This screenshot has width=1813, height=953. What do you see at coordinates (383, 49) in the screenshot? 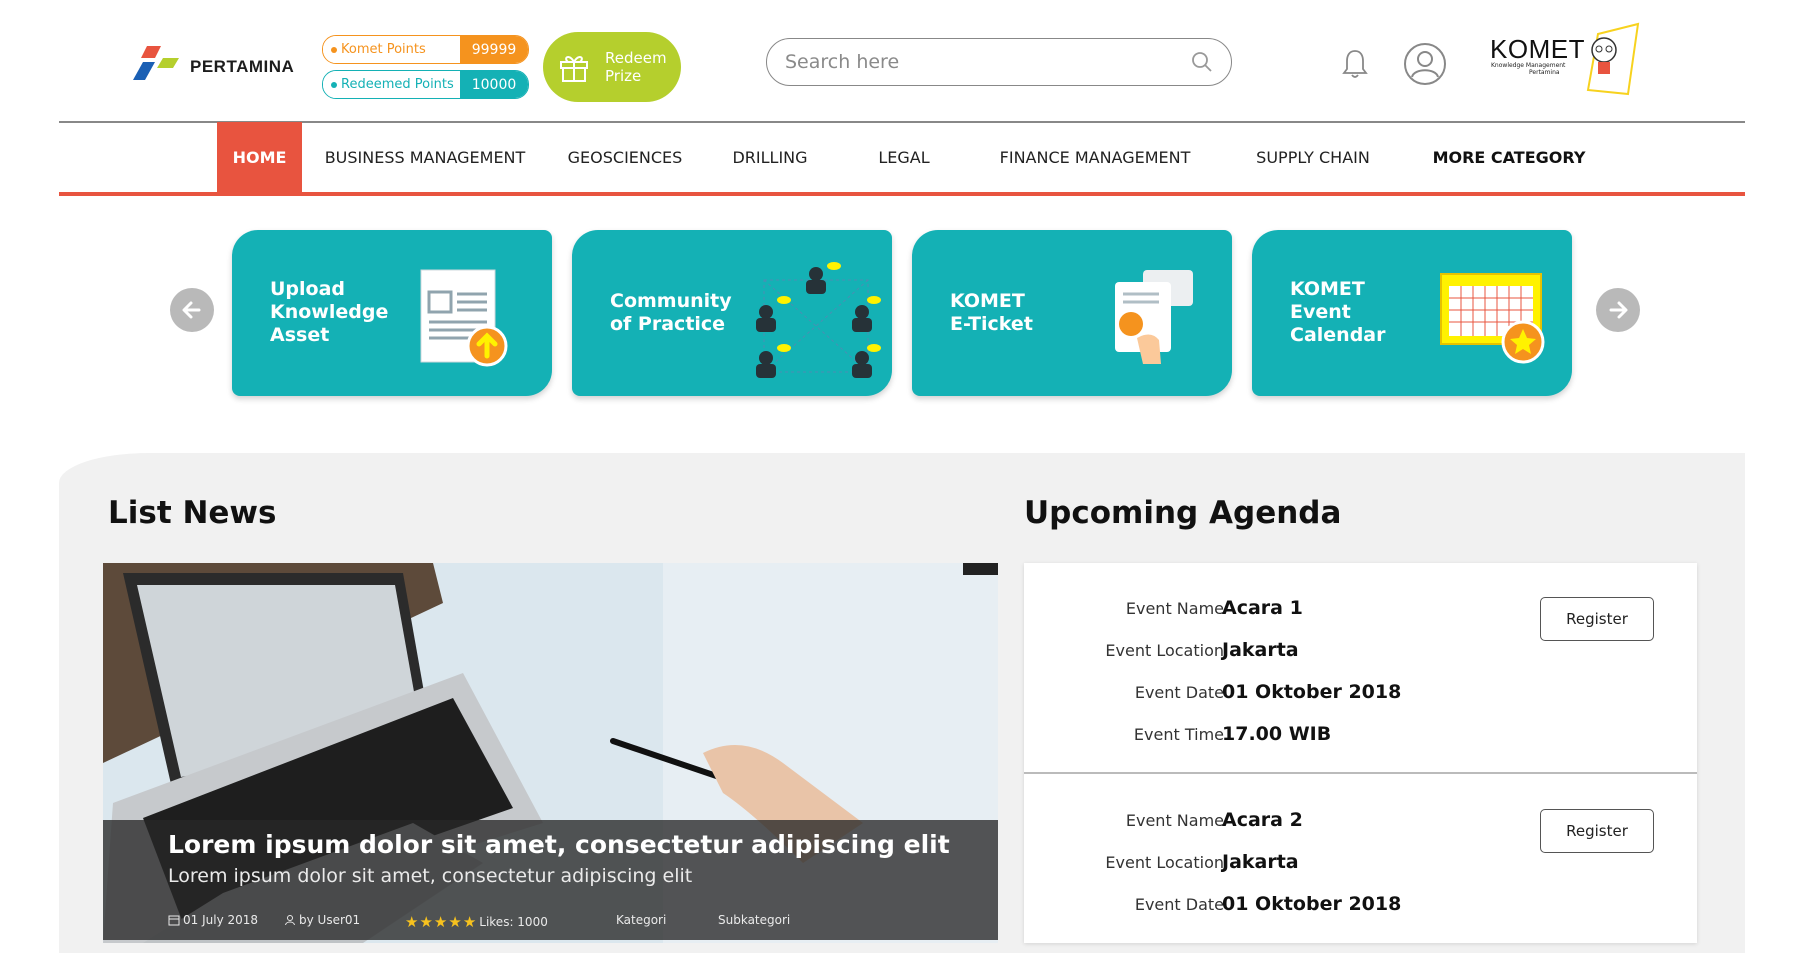
I see `komet-points-label: Komet Points` at bounding box center [383, 49].